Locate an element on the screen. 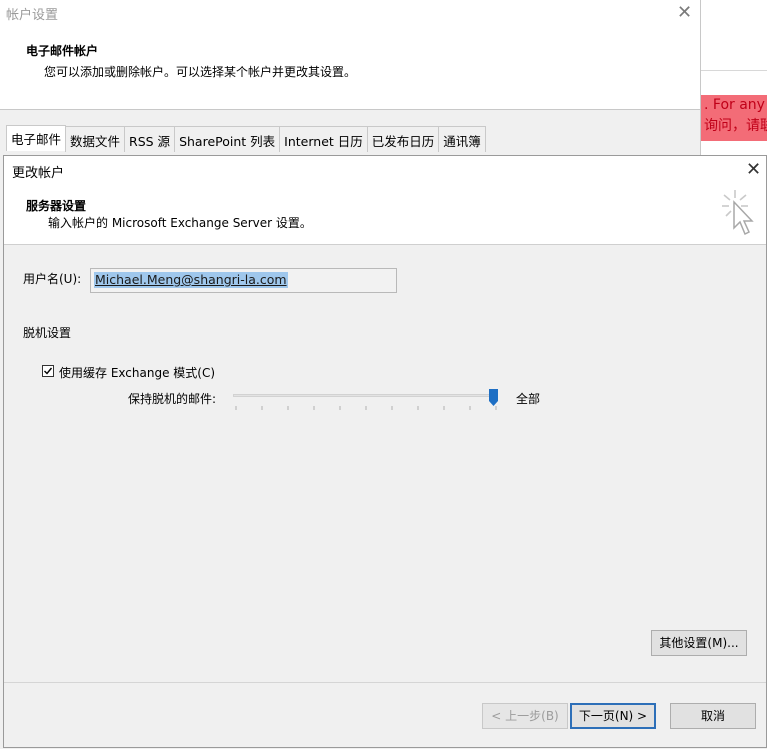 This screenshot has width=767, height=749. slider-ticks is located at coordinates (366, 408).